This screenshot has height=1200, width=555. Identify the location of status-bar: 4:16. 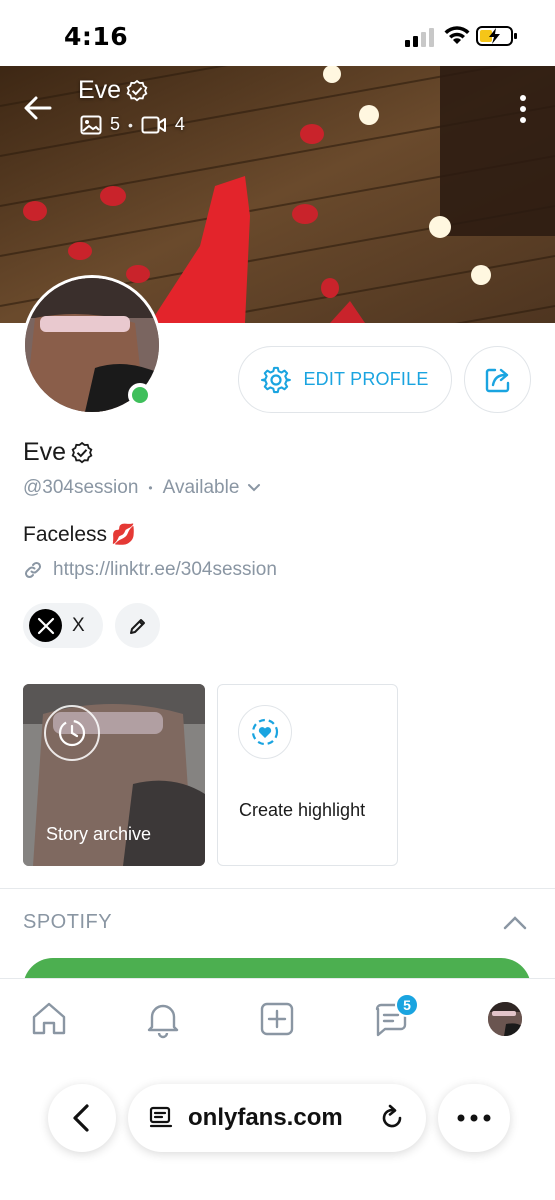
(277, 33).